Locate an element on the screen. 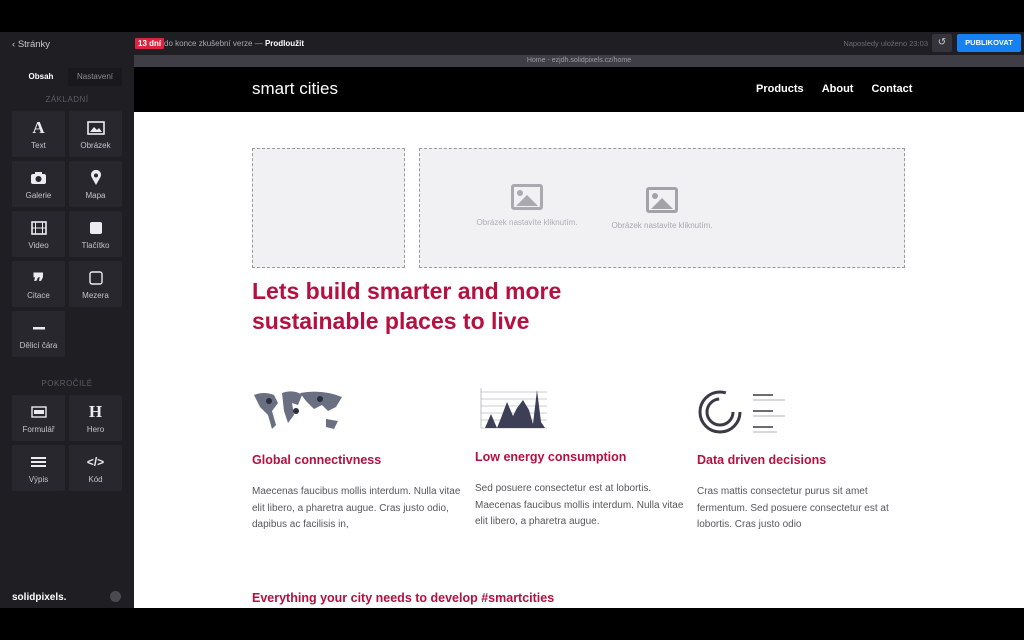 This screenshot has width=1024, height=640. widget-divider: Dělicí čára is located at coordinates (38, 334).